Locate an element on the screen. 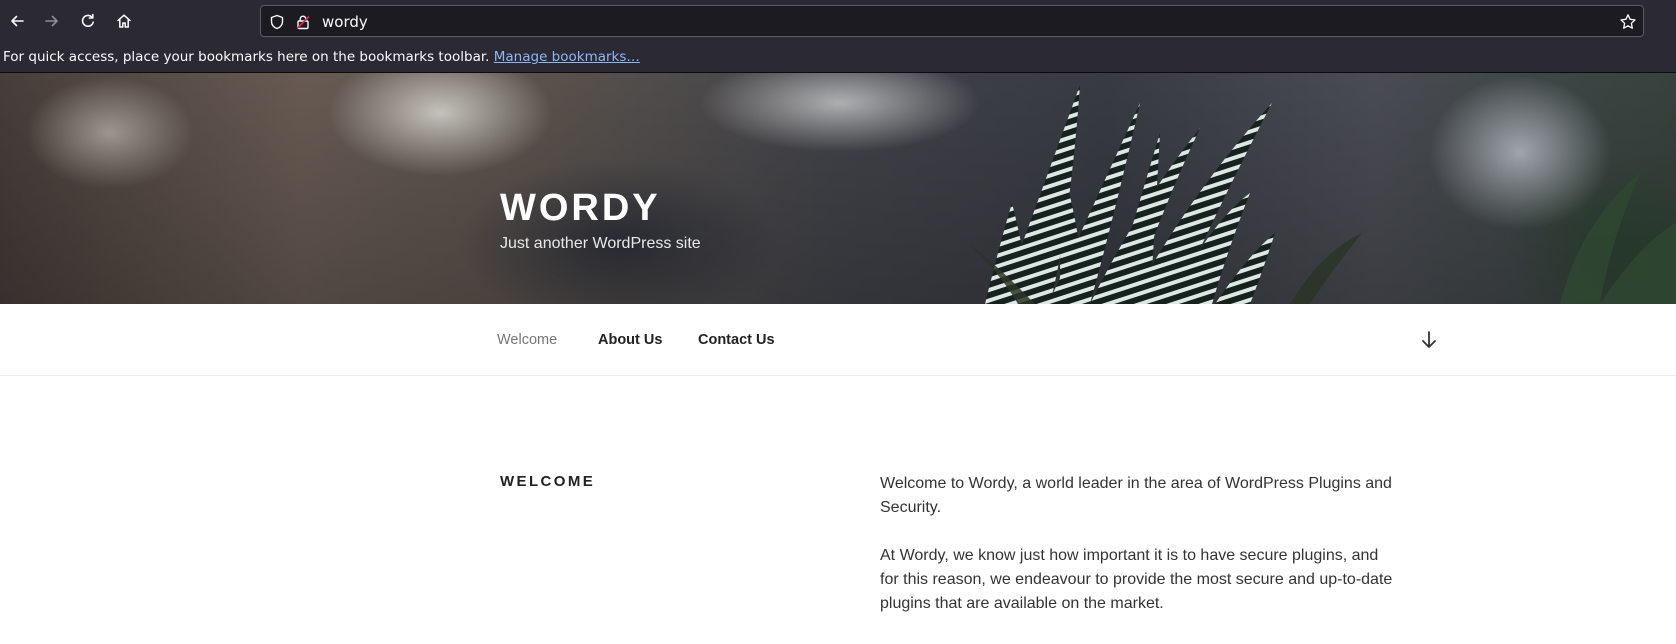 This screenshot has width=1676, height=644. lock-icon is located at coordinates (303, 22).